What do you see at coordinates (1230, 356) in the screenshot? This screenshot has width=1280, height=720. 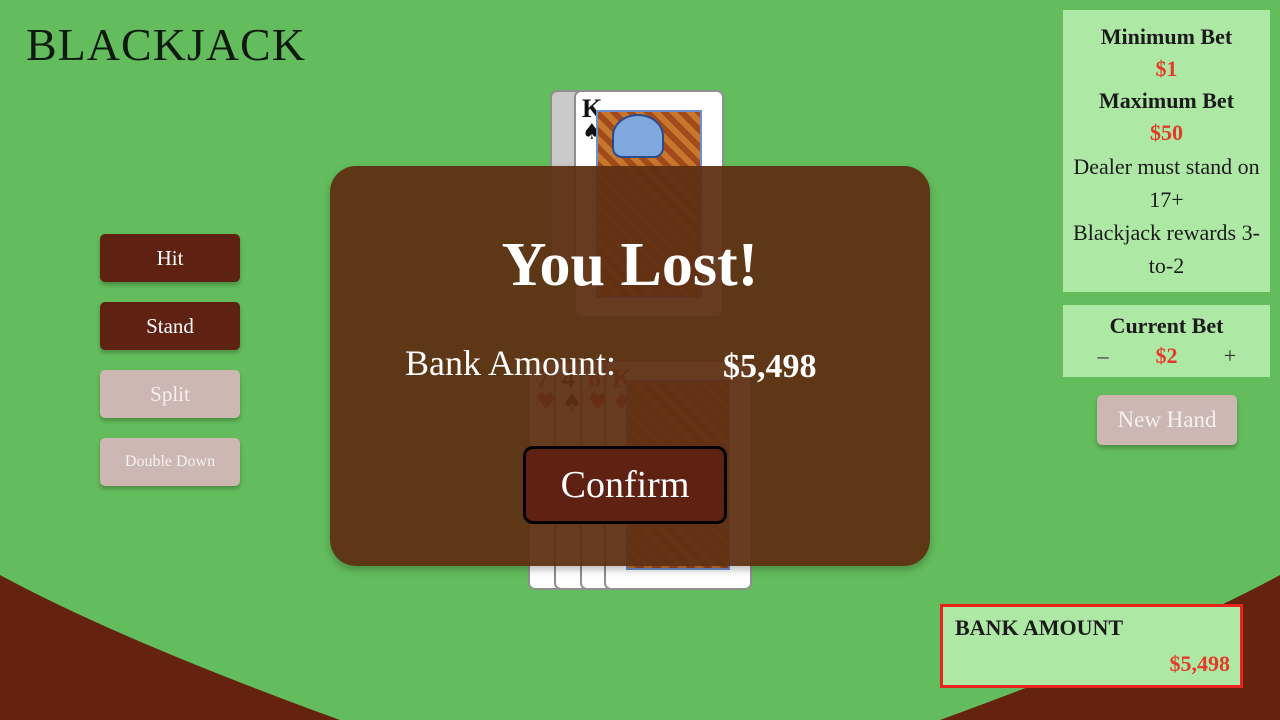 I see `increase-bet-button: +` at bounding box center [1230, 356].